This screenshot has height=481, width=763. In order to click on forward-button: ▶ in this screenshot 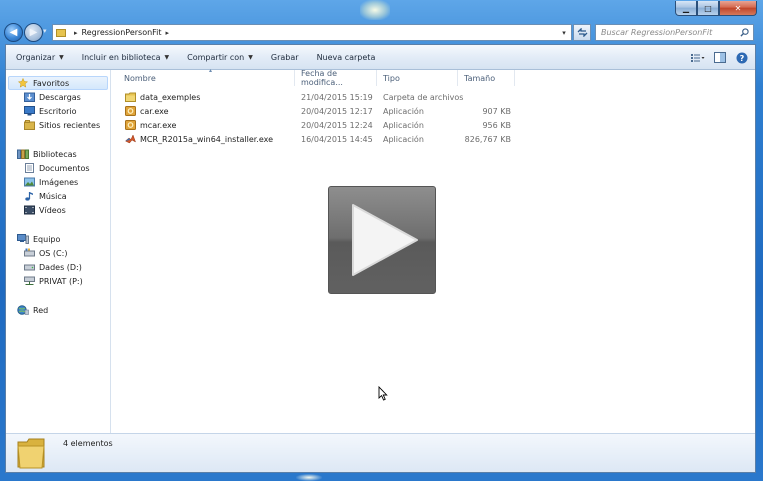, I will do `click(33, 32)`.